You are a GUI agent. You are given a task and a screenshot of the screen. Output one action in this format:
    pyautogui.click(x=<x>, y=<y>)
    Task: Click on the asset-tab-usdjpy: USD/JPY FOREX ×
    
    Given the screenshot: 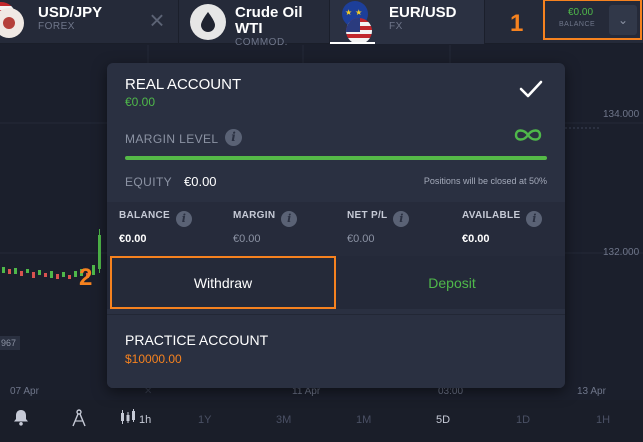 What is the action you would take?
    pyautogui.click(x=89, y=22)
    